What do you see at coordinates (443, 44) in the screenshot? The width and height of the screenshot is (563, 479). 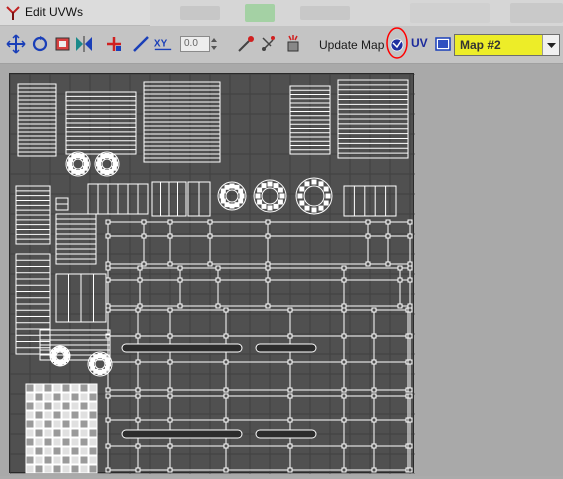 I see `show-map-icon` at bounding box center [443, 44].